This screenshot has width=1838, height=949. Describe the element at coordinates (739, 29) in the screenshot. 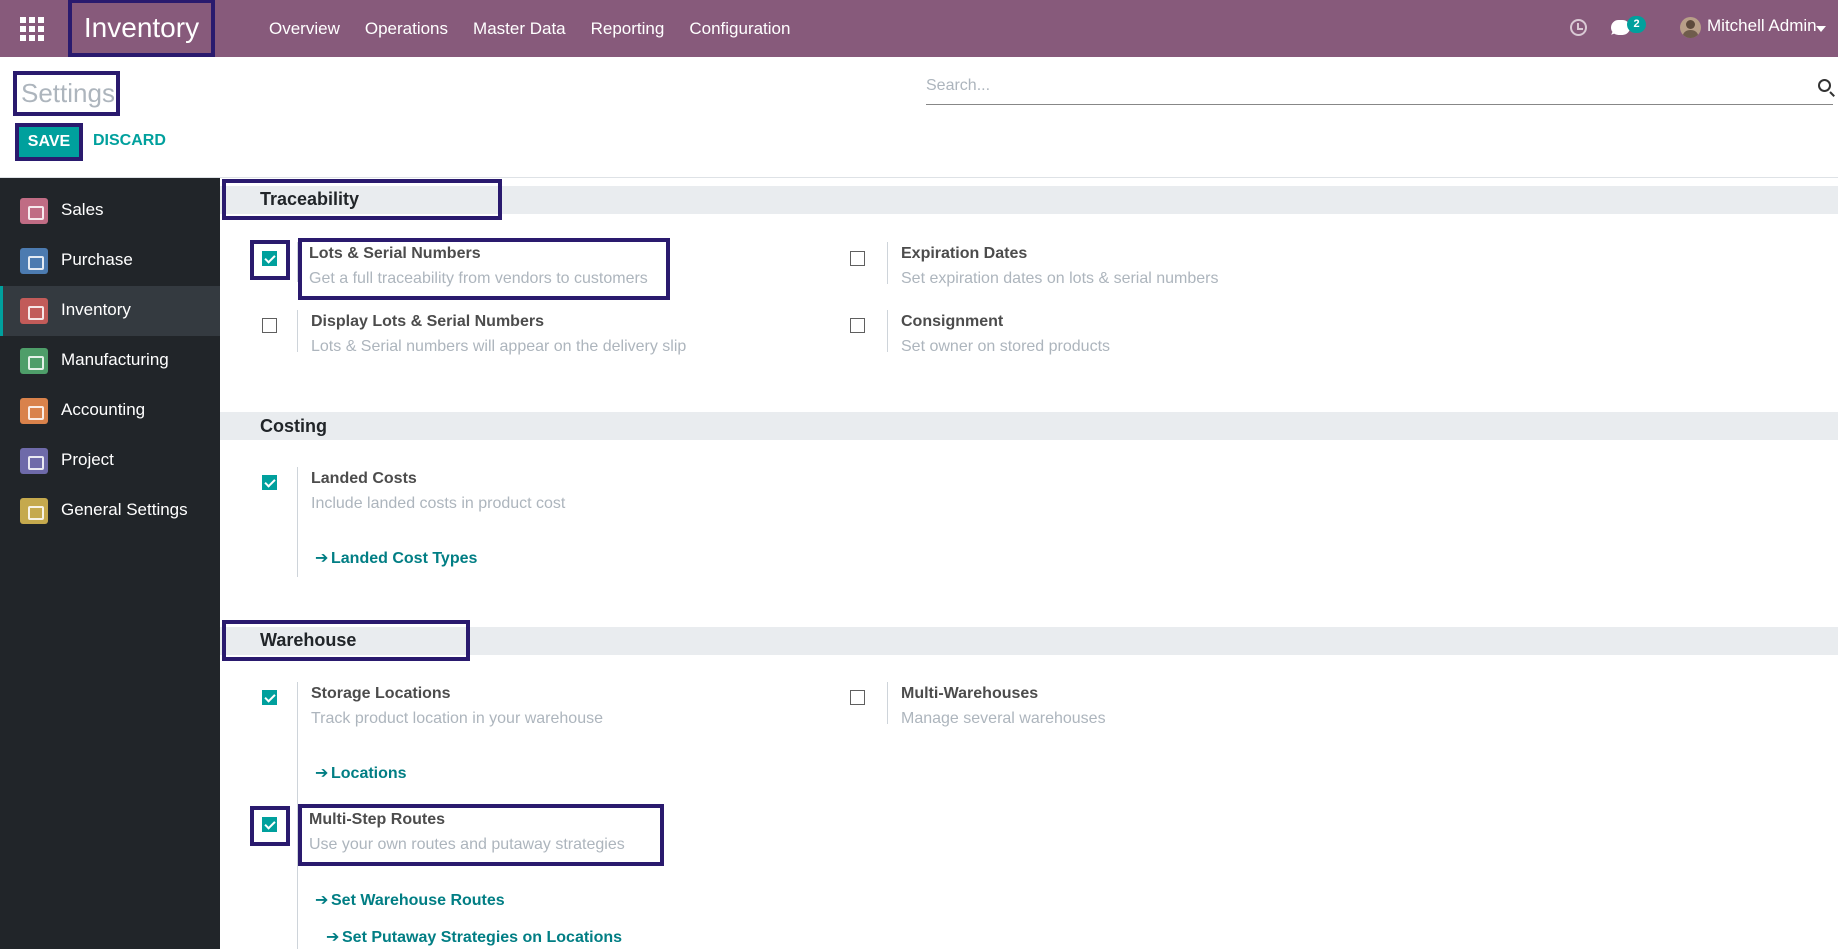

I see `menu-configuration: Configuration` at that location.